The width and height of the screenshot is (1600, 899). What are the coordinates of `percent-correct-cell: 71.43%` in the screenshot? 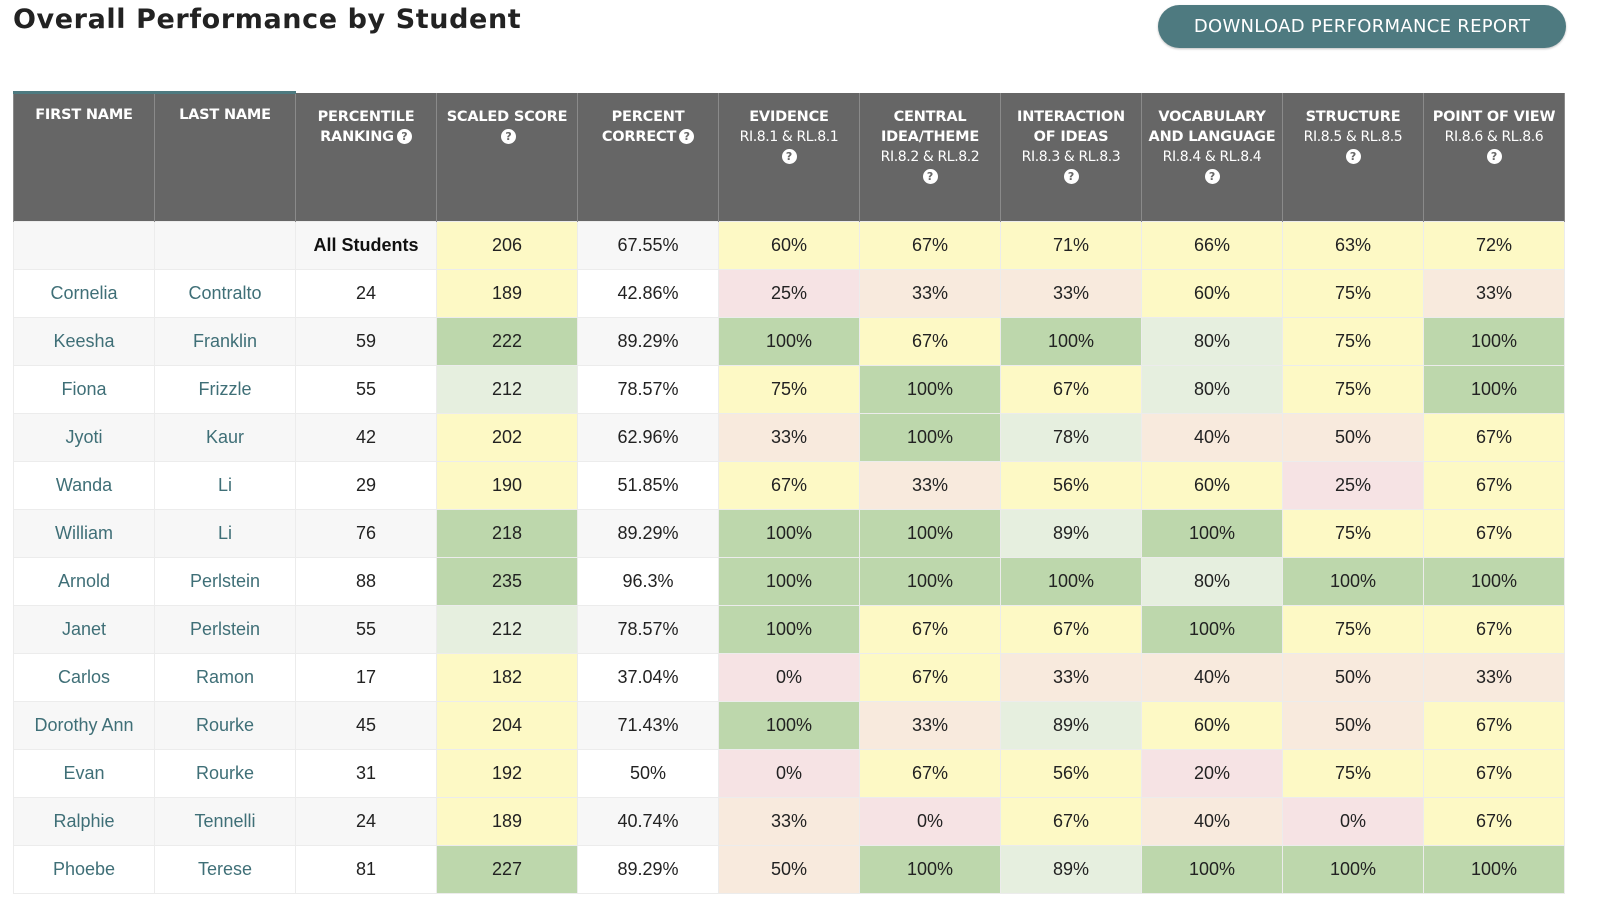 It's located at (648, 725).